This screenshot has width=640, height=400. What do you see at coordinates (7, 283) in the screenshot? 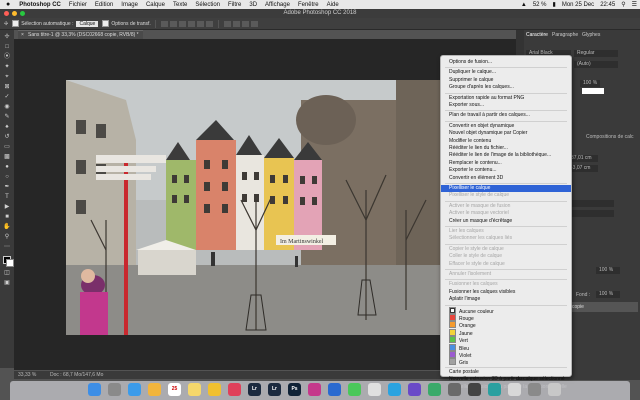
I see `screen-mode-icon: ▣` at bounding box center [7, 283].